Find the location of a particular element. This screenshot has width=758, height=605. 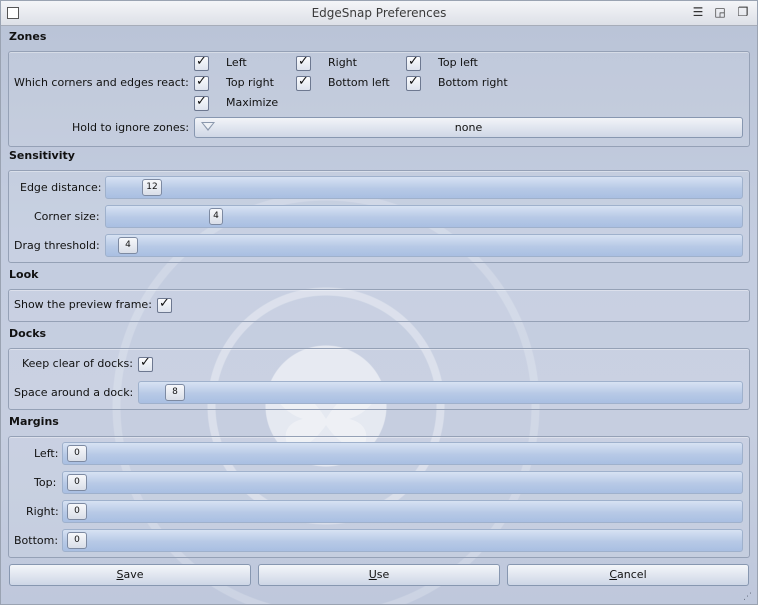

preview-frame-label: Show the preview frame: is located at coordinates (83, 304).